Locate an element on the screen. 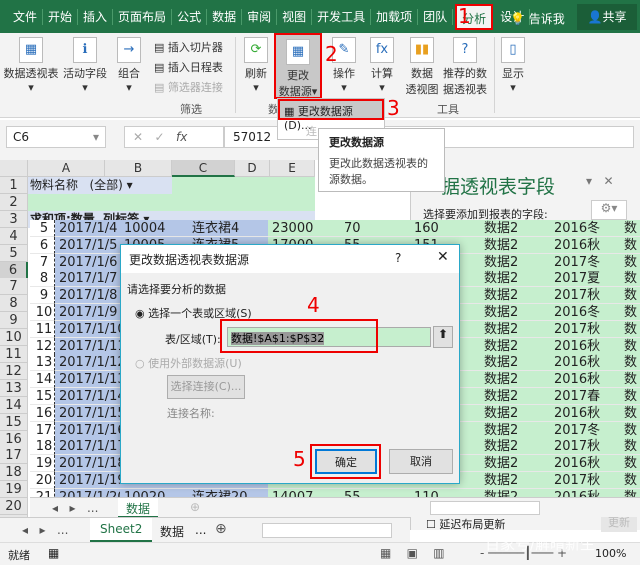  inner-cell: 2017/1/12 is located at coordinates (87, 363).